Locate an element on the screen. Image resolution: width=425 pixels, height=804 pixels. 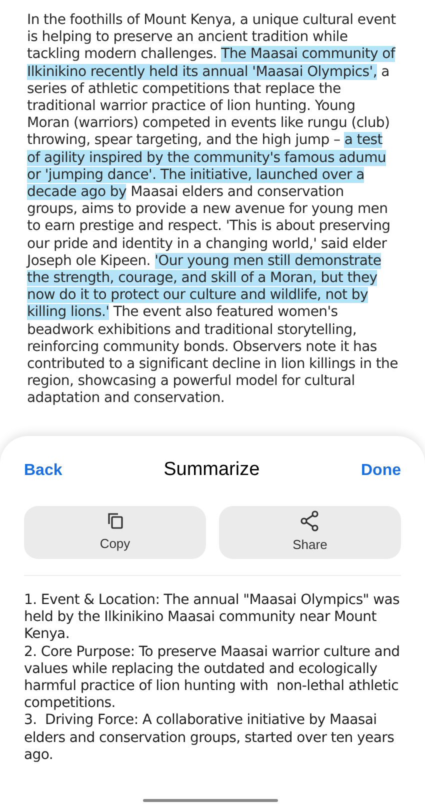
summary-item: 1. Event & Location: The annual "Maasai Olympics" was held by the Ilkinikino Maasai community near Mount Kenya. is located at coordinates (212, 618).